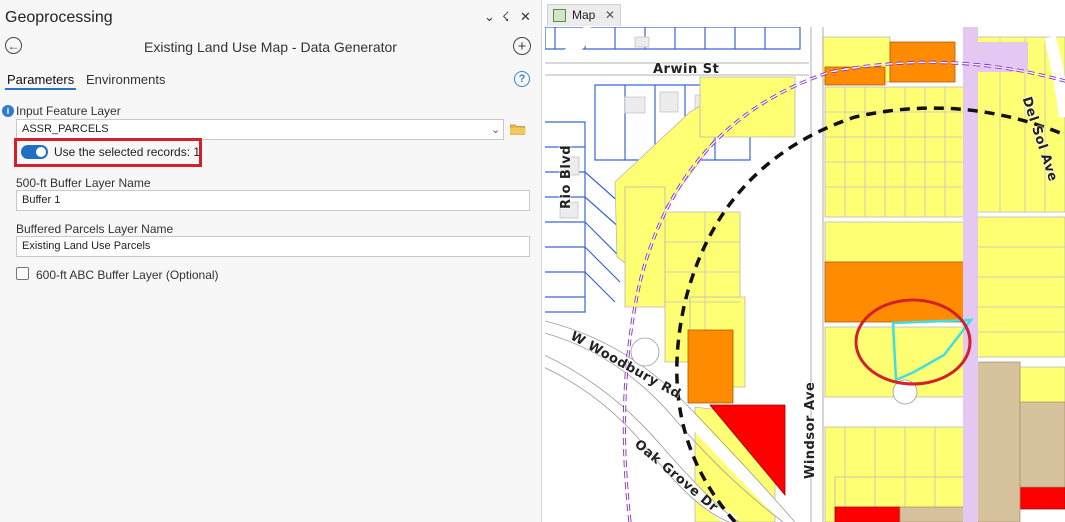  What do you see at coordinates (273, 246) in the screenshot?
I see `buffered-parcels-layer-name-input: Existing Land Use Parcels` at bounding box center [273, 246].